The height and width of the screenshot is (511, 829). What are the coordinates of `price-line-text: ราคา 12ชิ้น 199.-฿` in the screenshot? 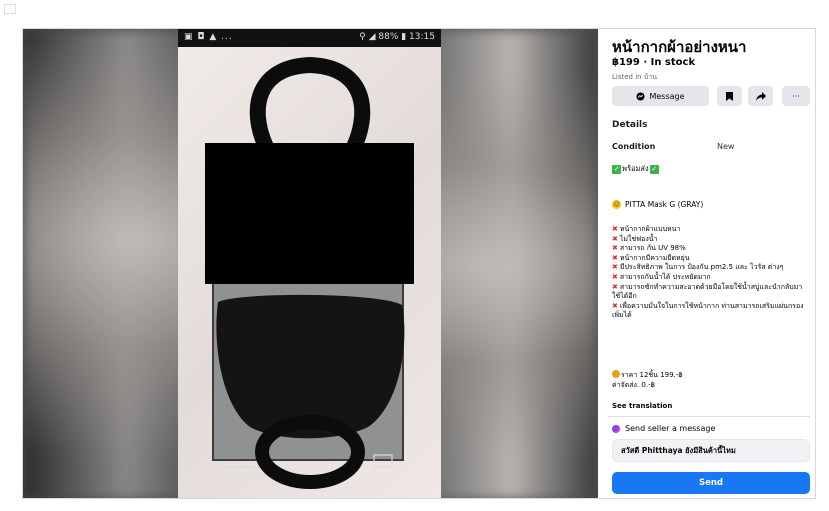 It's located at (652, 375).